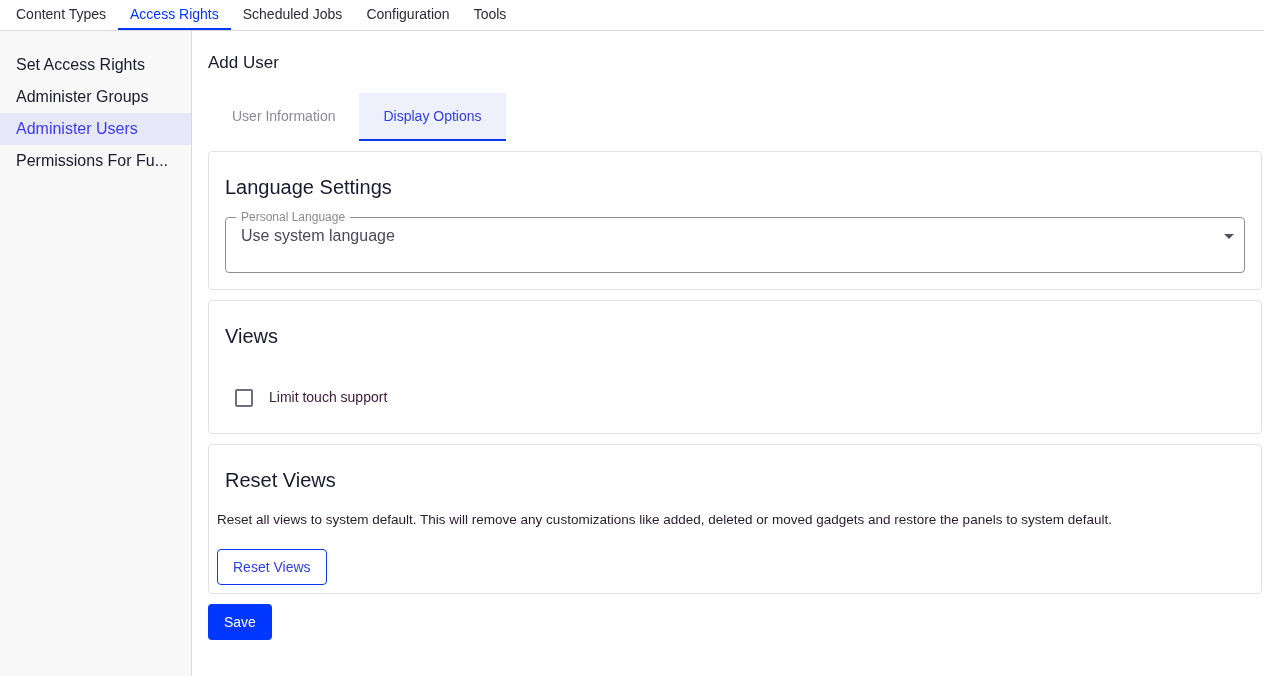  What do you see at coordinates (408, 15) in the screenshot?
I see `nav-tab: Configuration` at bounding box center [408, 15].